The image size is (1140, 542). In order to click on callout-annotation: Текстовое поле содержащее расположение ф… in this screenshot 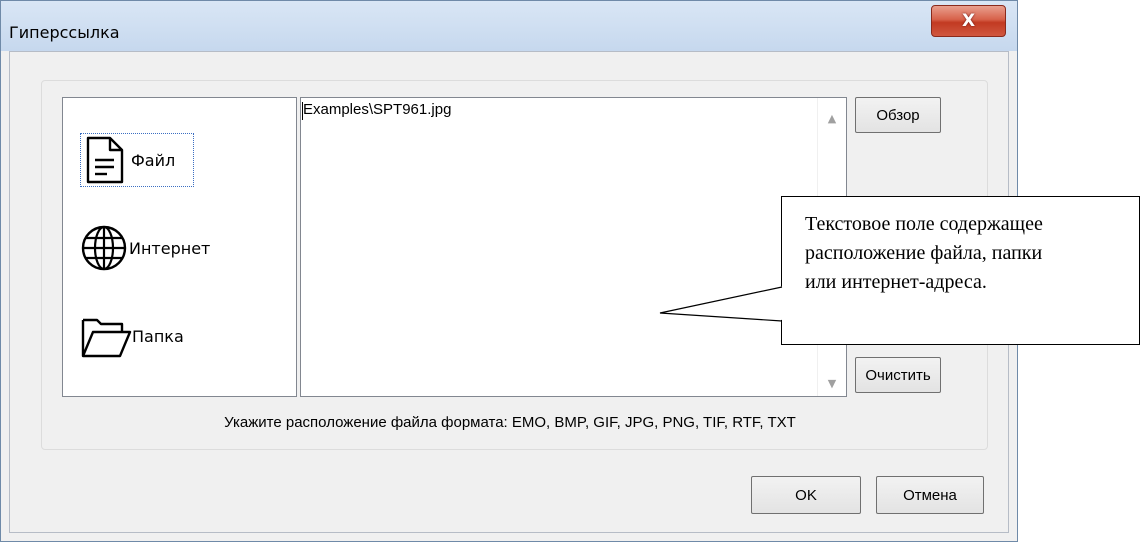, I will do `click(960, 270)`.